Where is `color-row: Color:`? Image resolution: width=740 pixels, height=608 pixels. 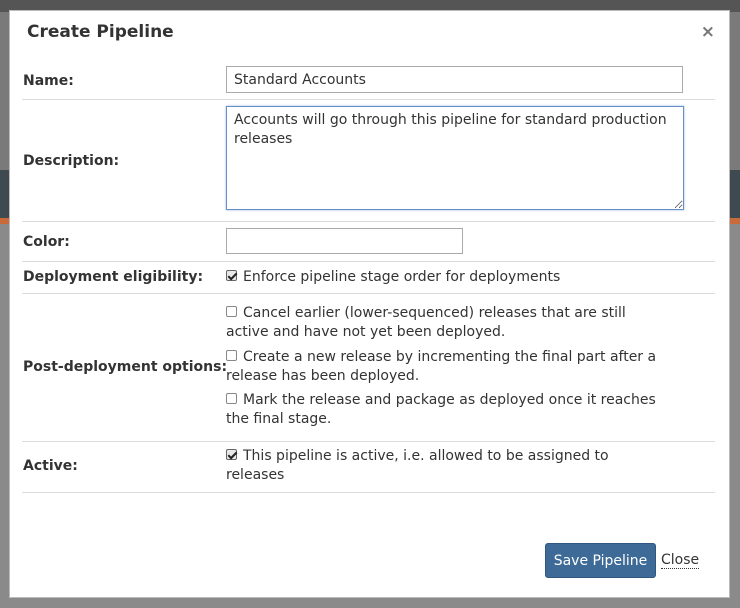 color-row: Color: is located at coordinates (368, 242).